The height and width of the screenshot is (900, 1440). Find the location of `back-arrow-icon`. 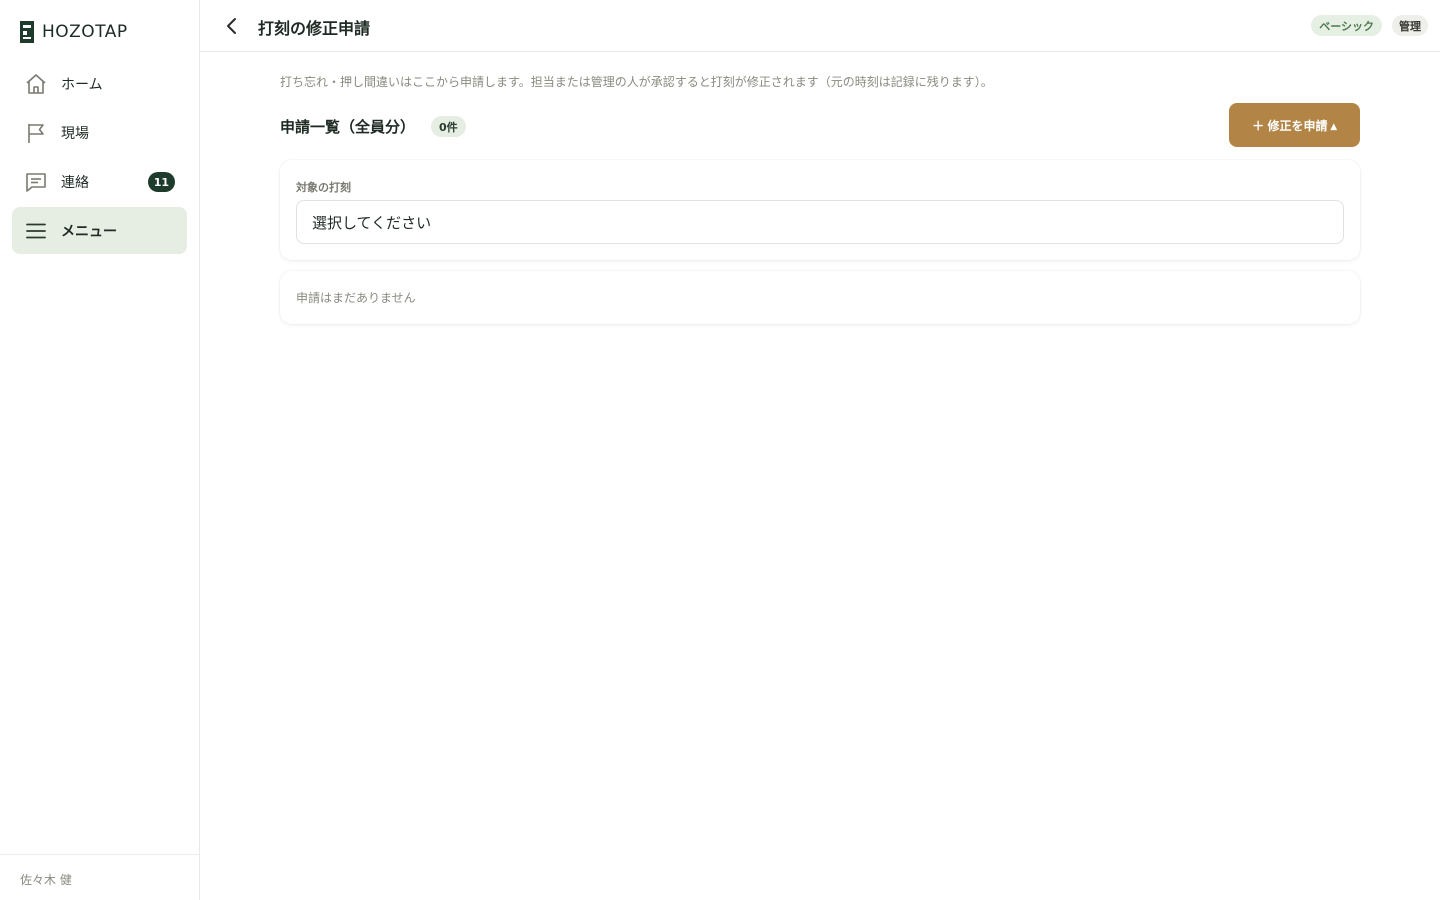

back-arrow-icon is located at coordinates (232, 26).